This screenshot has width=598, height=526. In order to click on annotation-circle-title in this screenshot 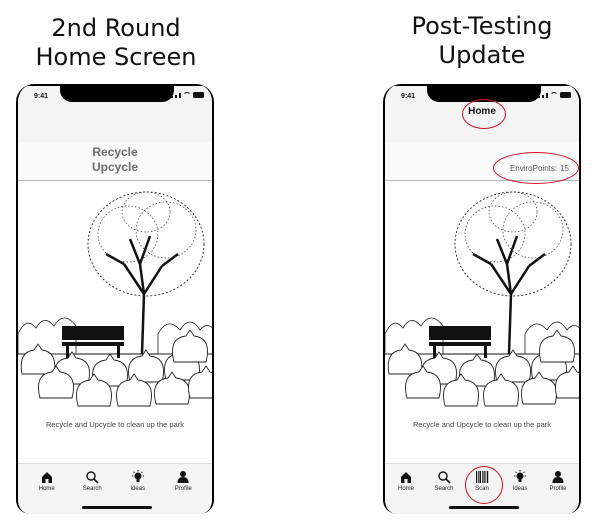, I will do `click(484, 114)`.